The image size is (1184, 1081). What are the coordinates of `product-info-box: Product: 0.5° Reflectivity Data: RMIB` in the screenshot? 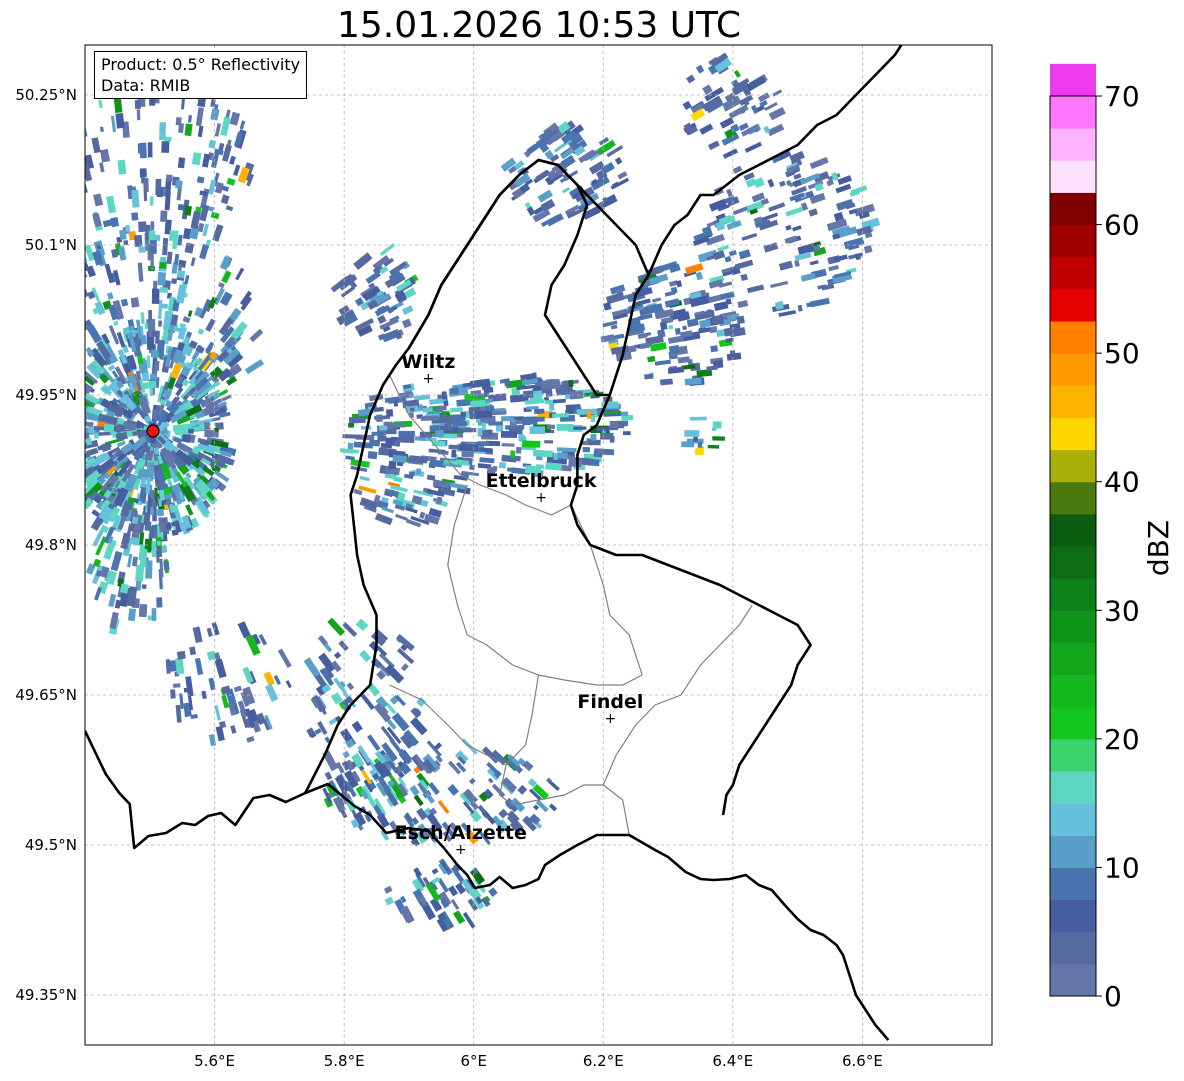 It's located at (201, 75).